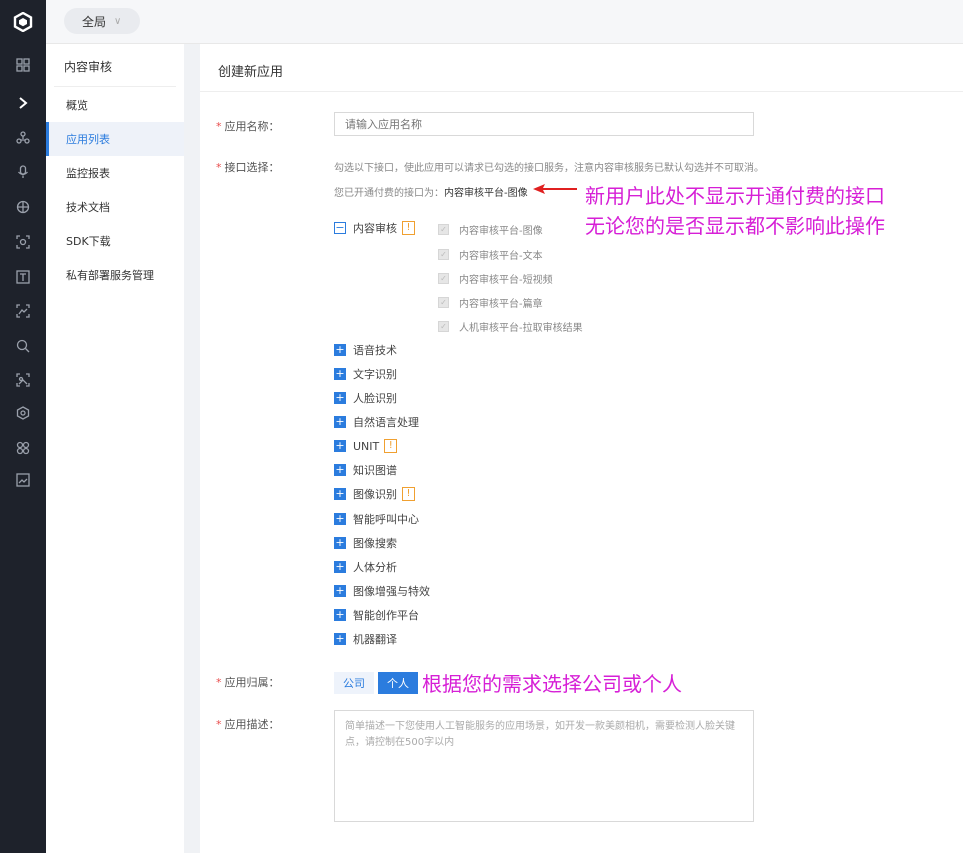  Describe the element at coordinates (490, 229) in the screenshot. I see `api-checkbox-row: ✓ 内容审核平台-图像` at that location.